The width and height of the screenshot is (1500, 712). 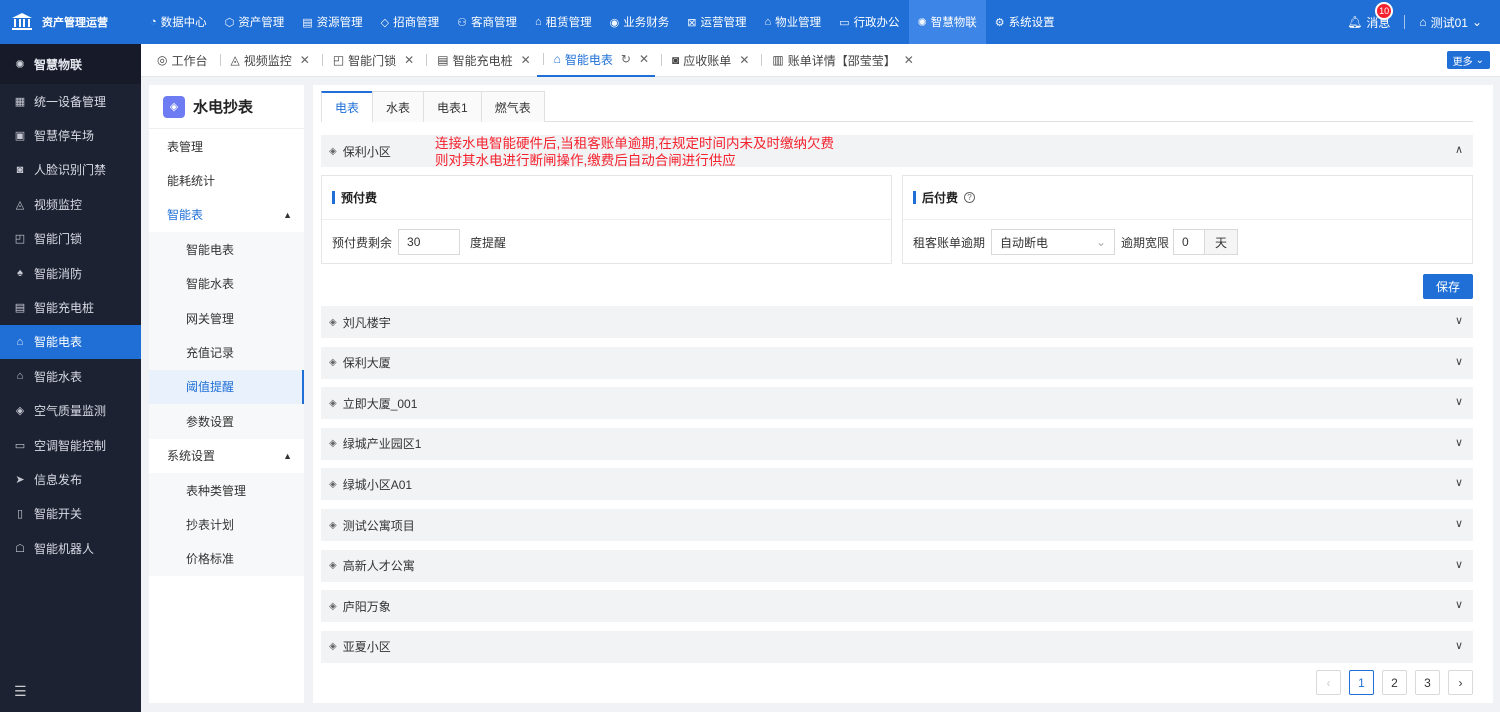 I want to click on nav-item-7: ⊠ 运营管理, so click(x=716, y=22).